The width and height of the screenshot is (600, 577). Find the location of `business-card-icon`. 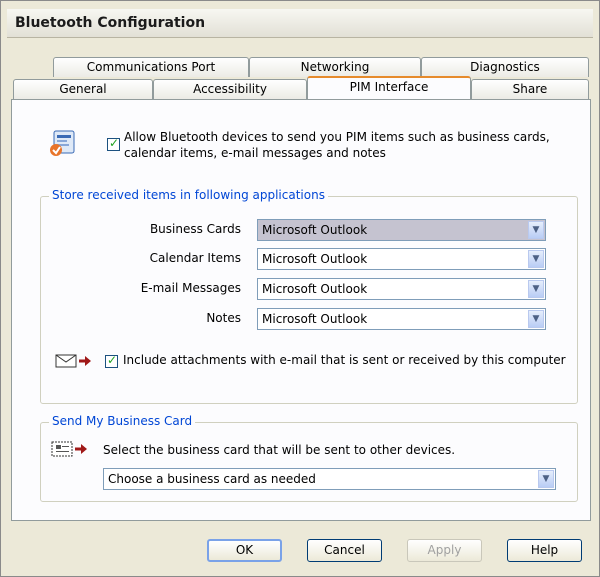

business-card-icon is located at coordinates (70, 449).